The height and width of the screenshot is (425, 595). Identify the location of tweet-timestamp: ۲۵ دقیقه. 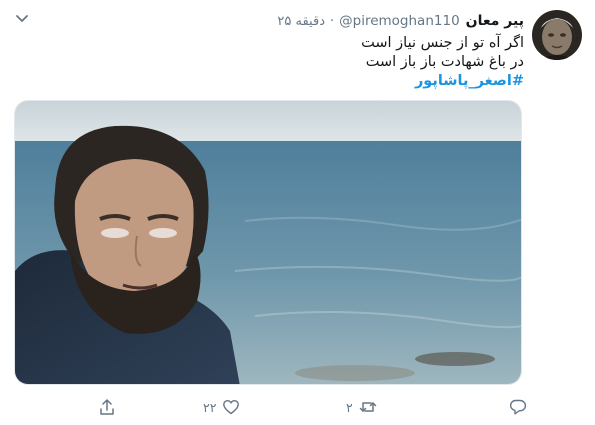
(301, 21).